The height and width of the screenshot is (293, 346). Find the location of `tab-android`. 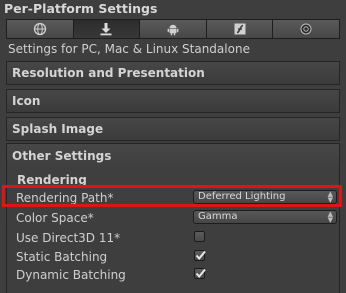

tab-android is located at coordinates (173, 29).